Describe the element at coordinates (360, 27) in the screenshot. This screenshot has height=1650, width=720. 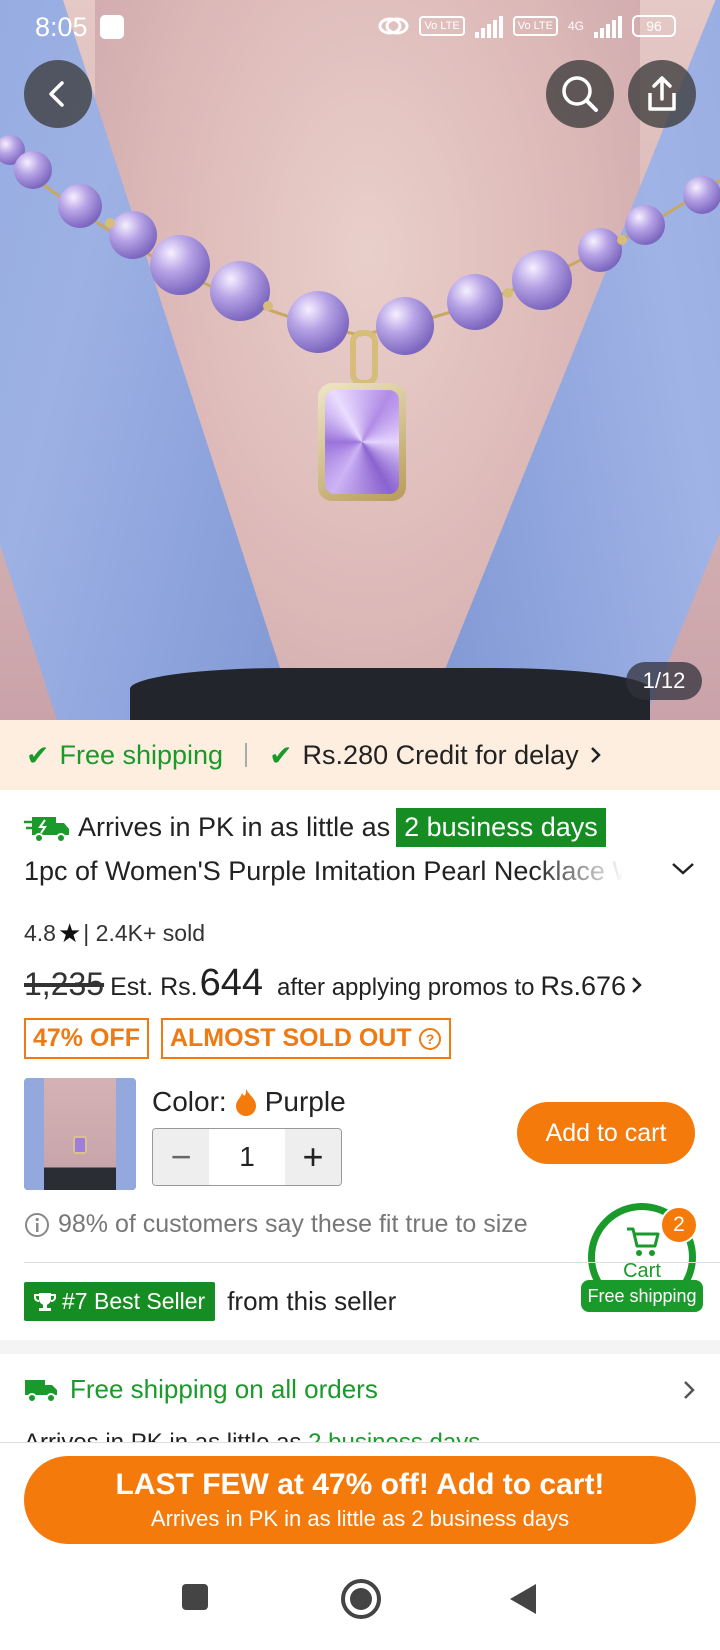
I see `status-bar: 8:05 Vo LTE Vo LTE 4G 96` at that location.